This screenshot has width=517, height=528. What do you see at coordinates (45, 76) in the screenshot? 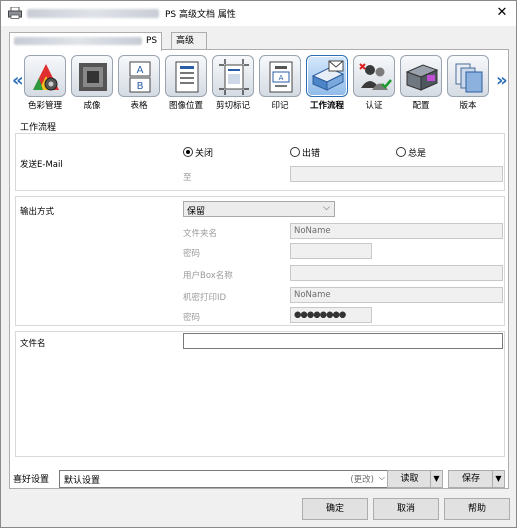
I see `color-management-icon` at bounding box center [45, 76].